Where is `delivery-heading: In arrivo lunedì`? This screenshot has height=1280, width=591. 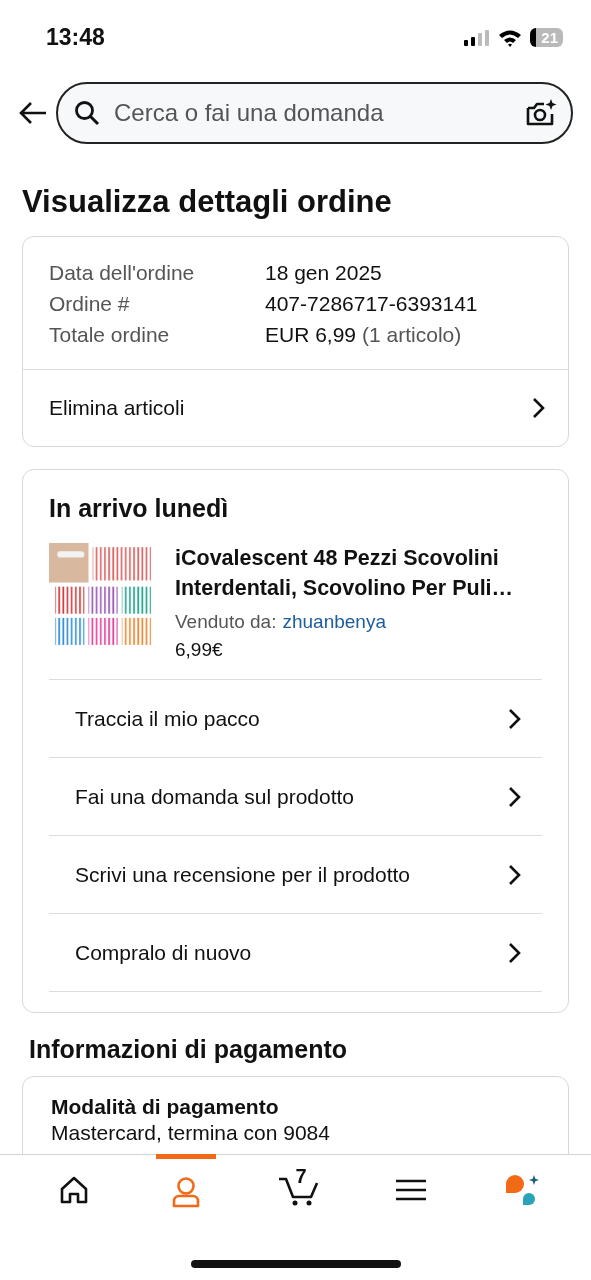
delivery-heading: In arrivo lunedì is located at coordinates (139, 508).